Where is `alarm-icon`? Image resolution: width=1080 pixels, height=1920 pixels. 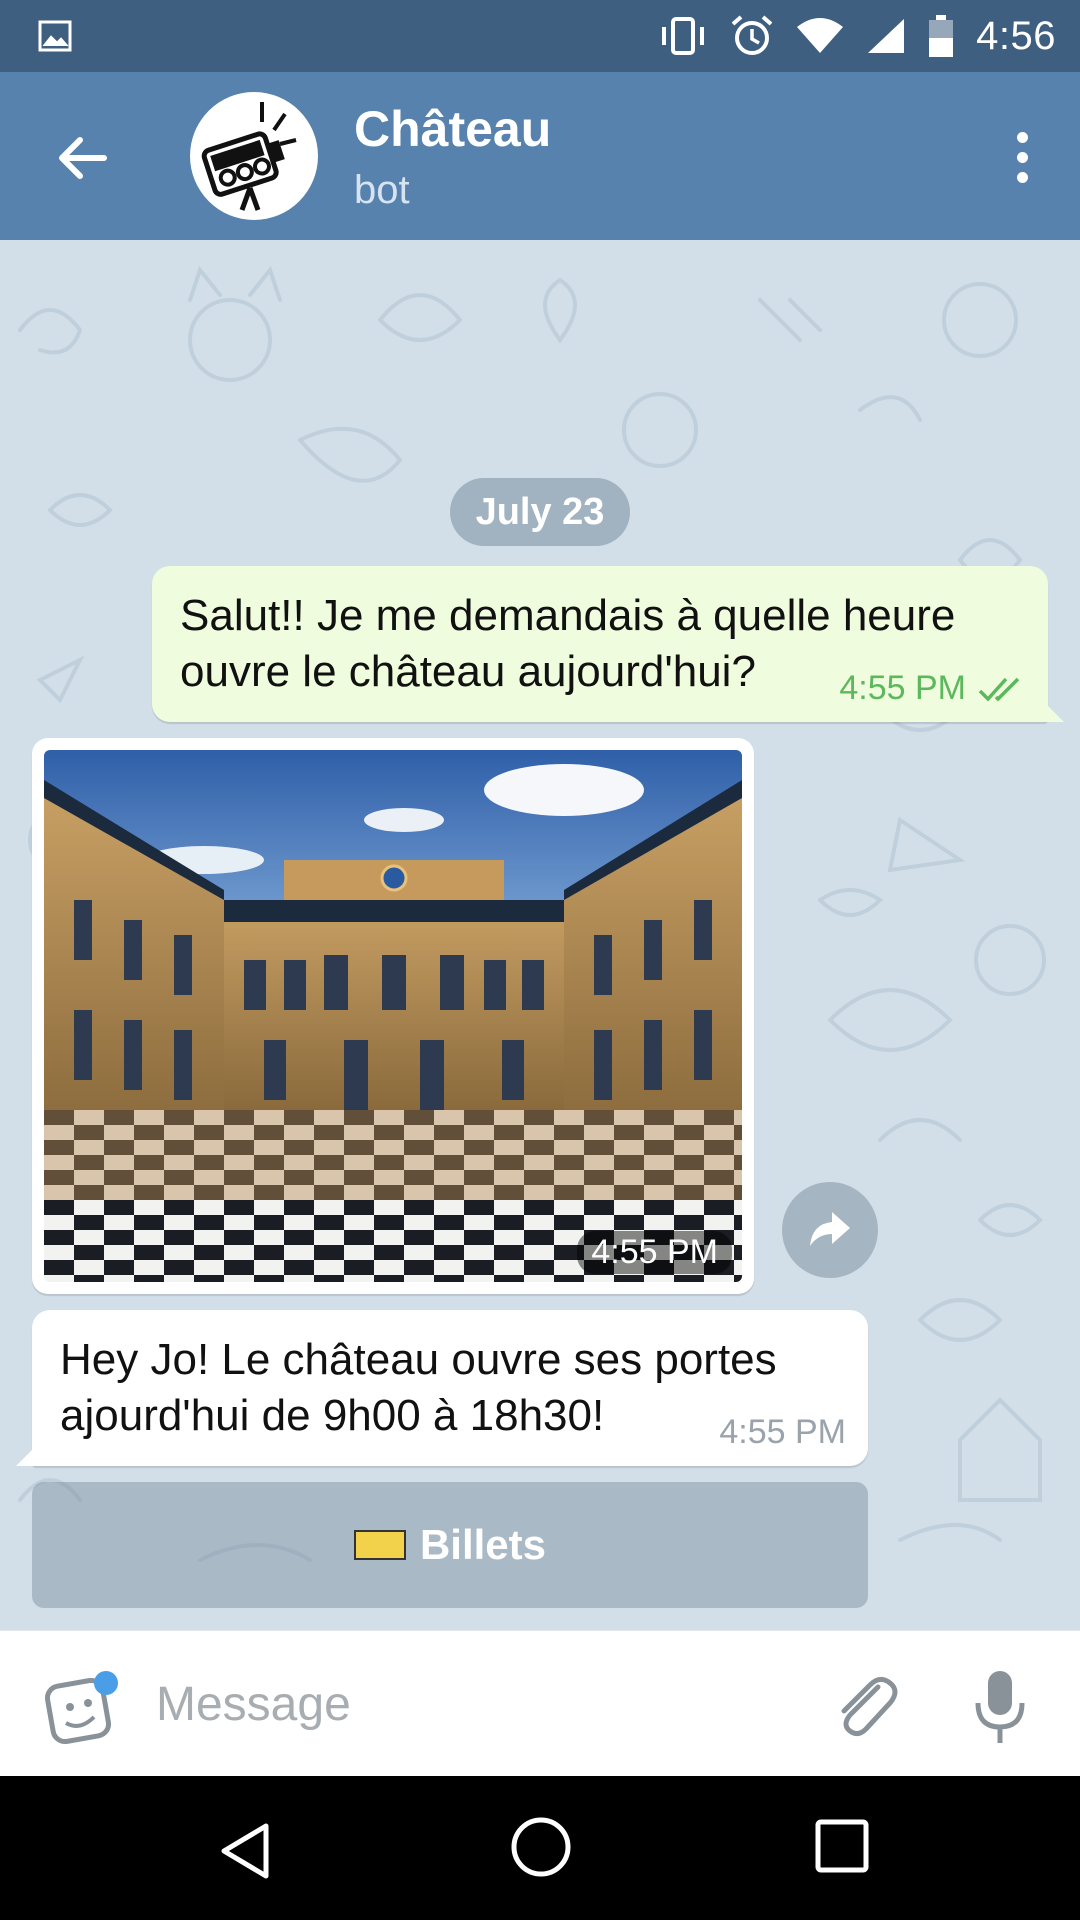 alarm-icon is located at coordinates (752, 35).